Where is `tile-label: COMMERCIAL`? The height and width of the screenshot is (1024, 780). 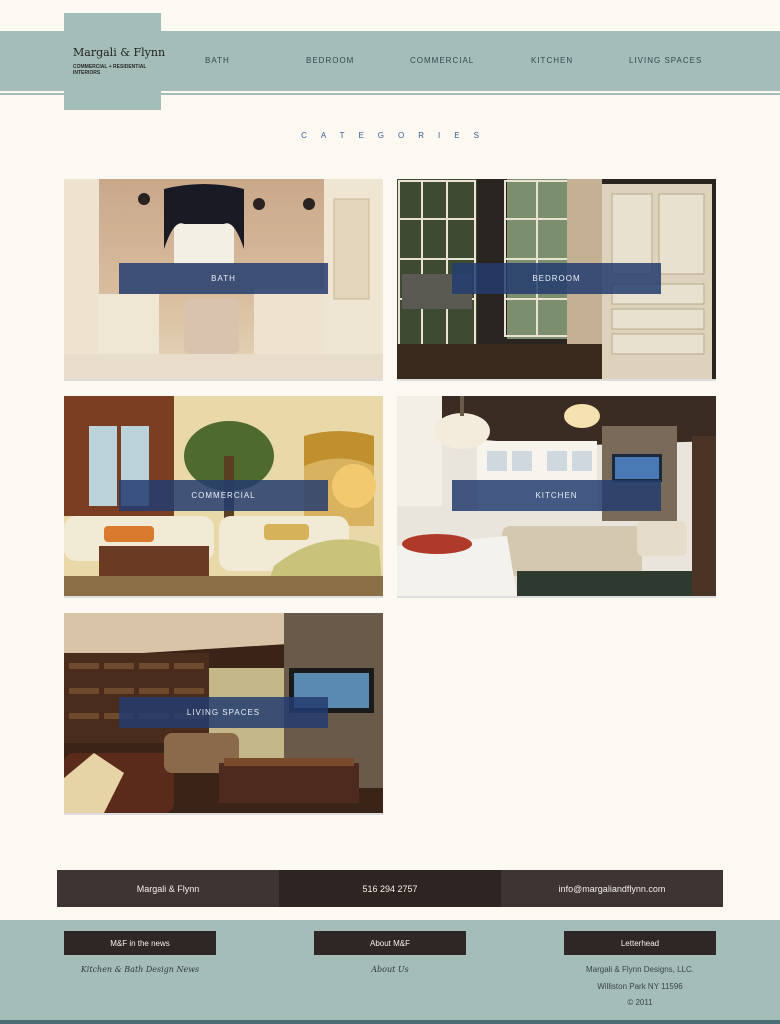 tile-label: COMMERCIAL is located at coordinates (223, 495).